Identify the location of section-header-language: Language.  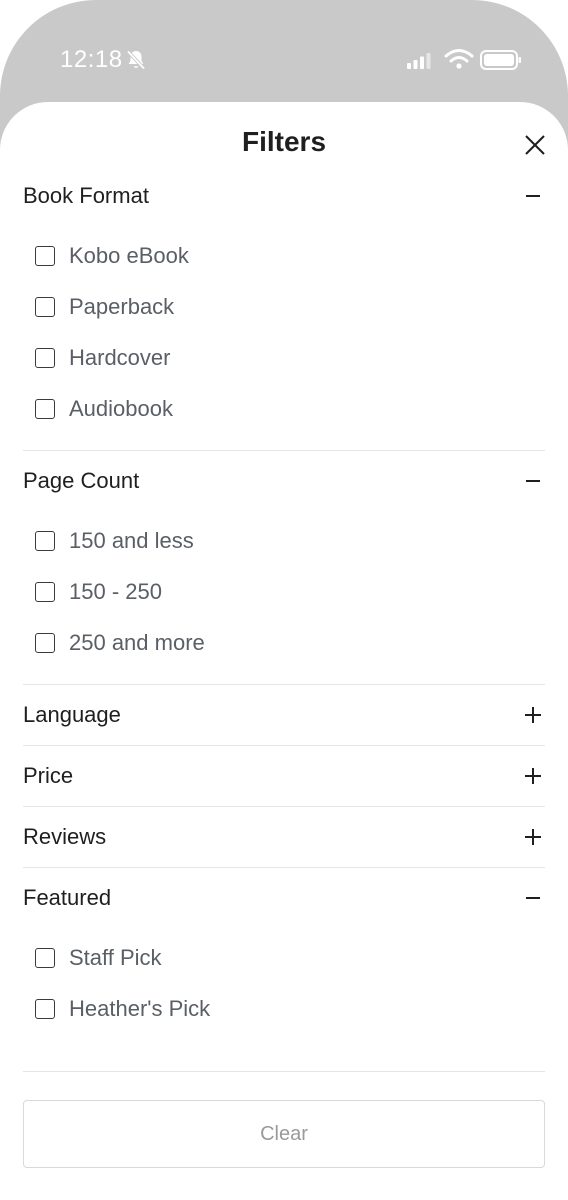
(284, 715).